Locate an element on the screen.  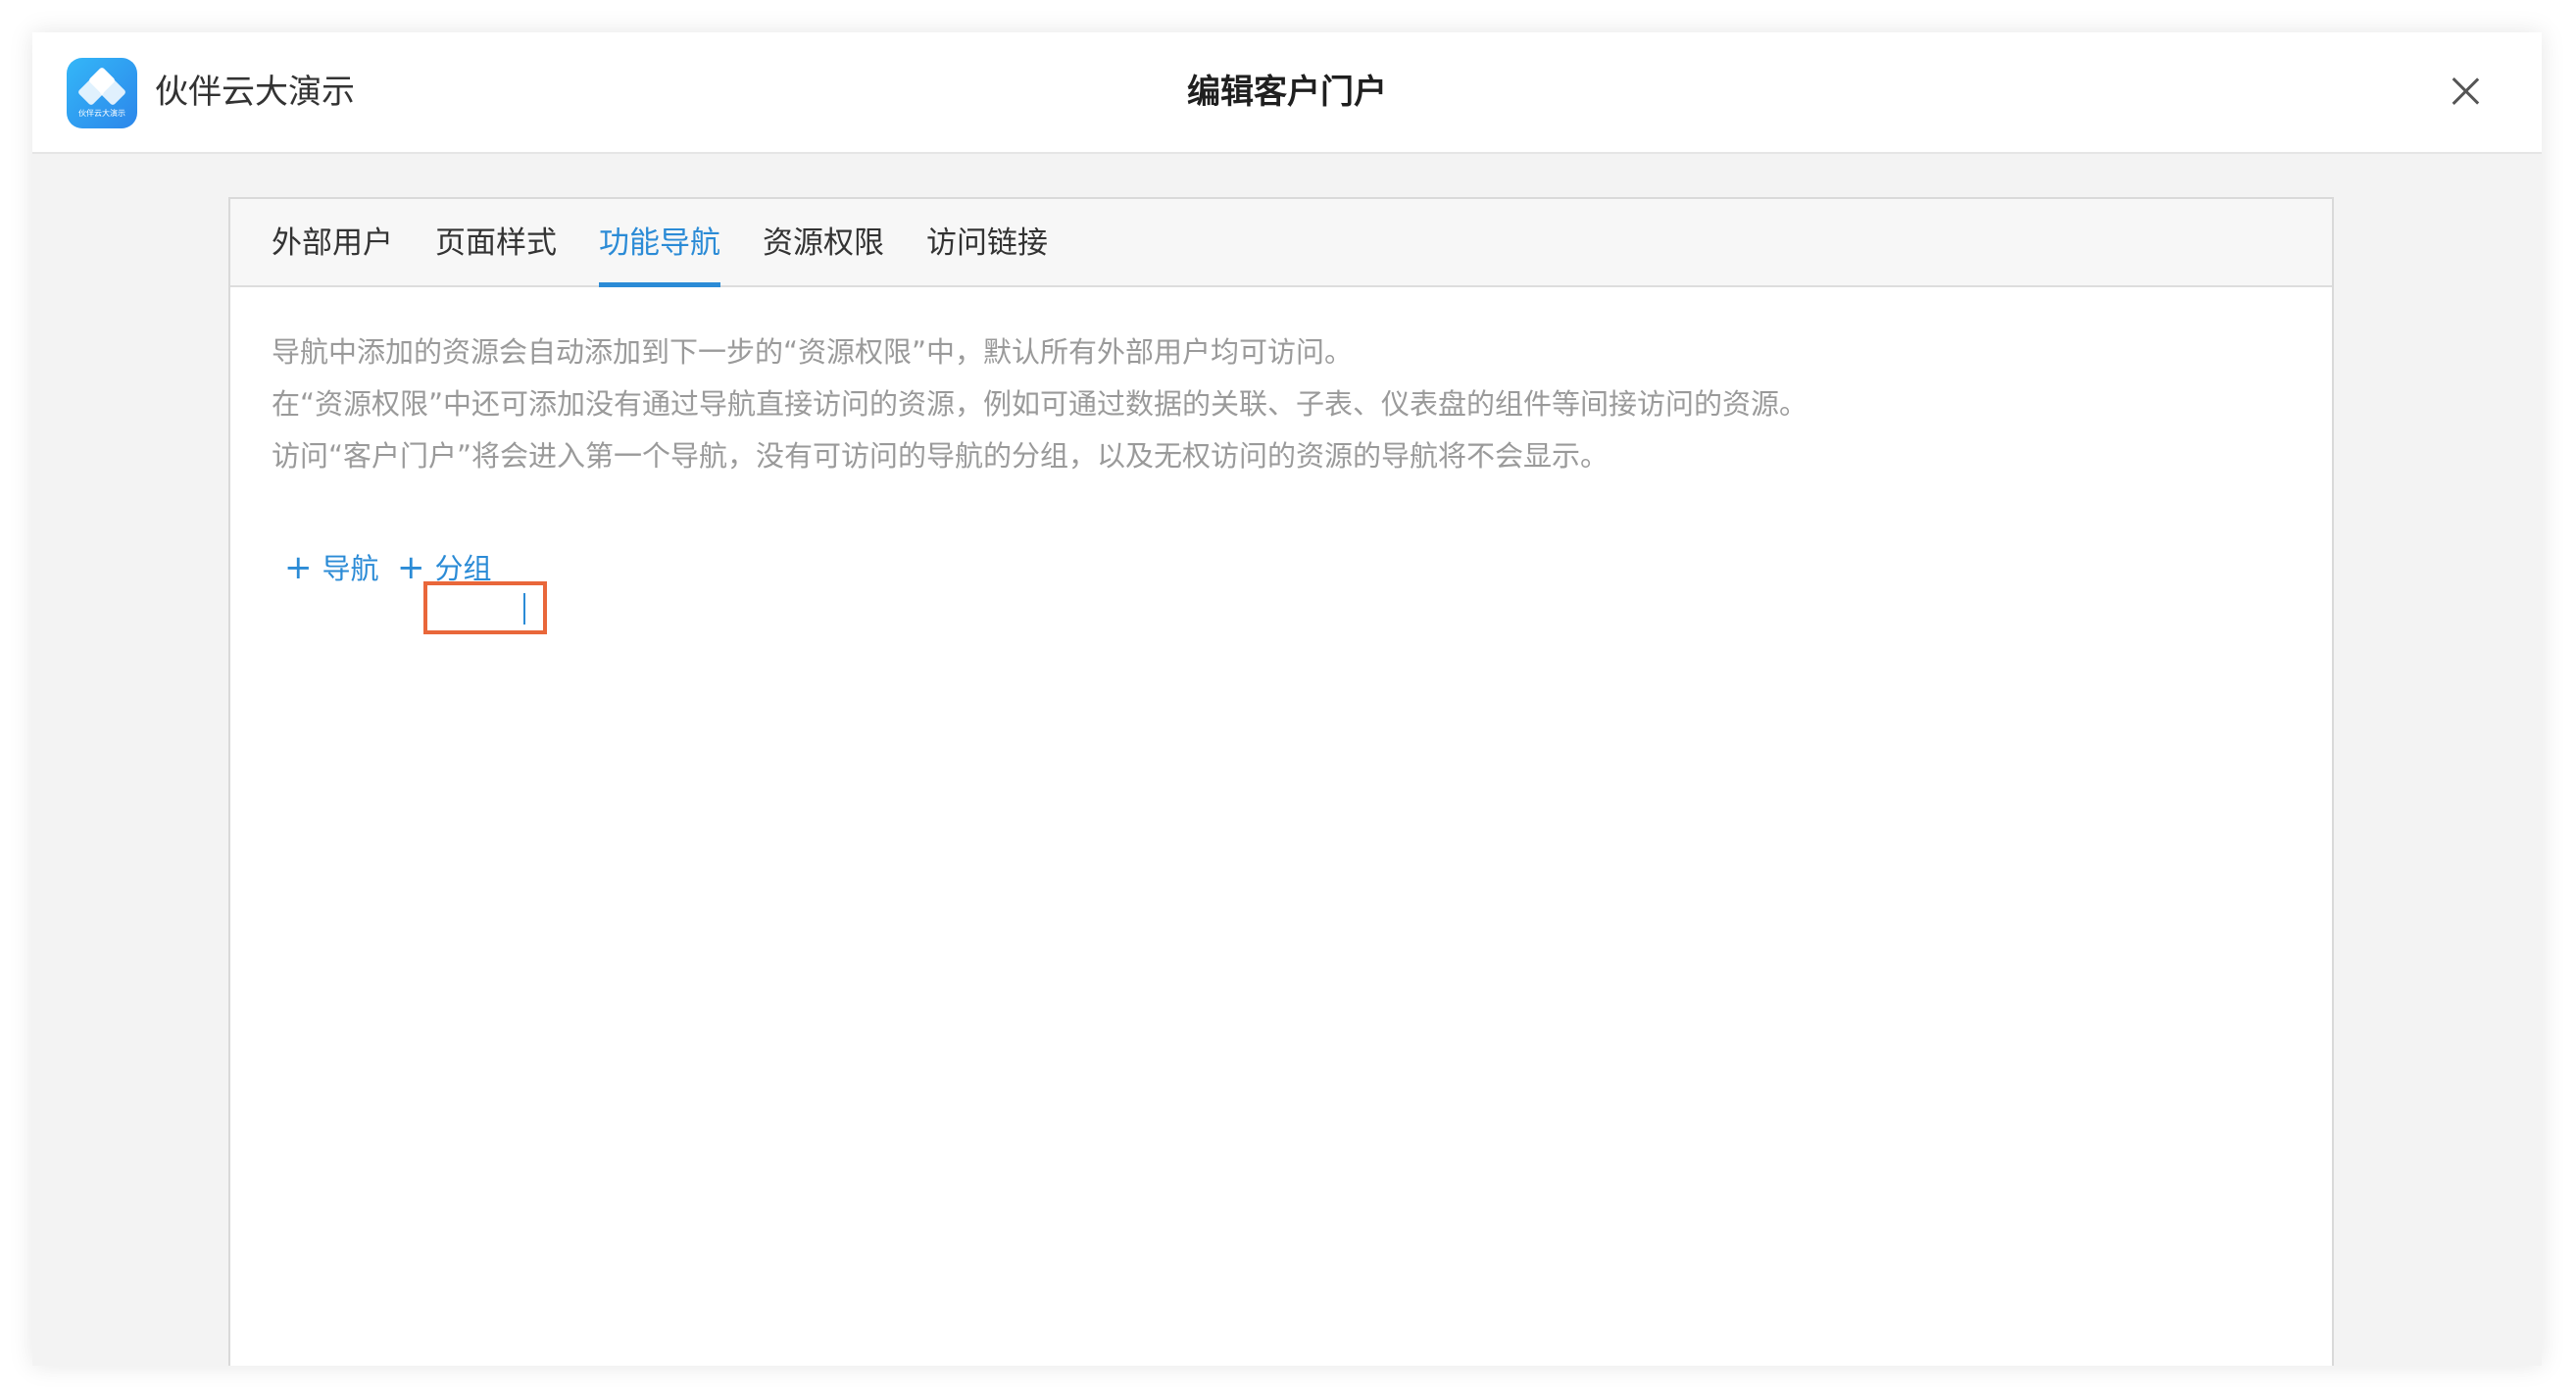
dialog-title: 编辑客户门户 is located at coordinates (1287, 92).